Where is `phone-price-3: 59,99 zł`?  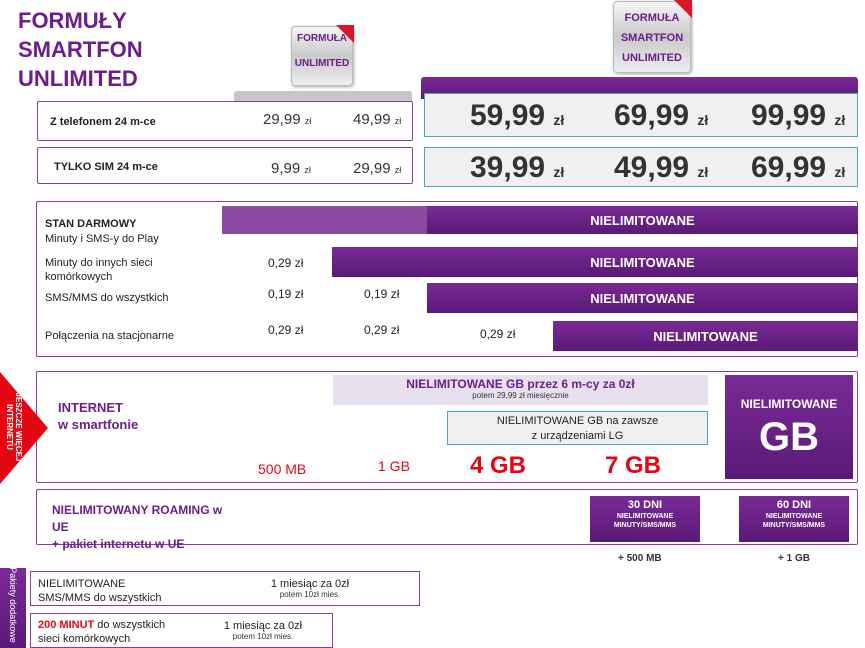
phone-price-3: 59,99 zł is located at coordinates (517, 116).